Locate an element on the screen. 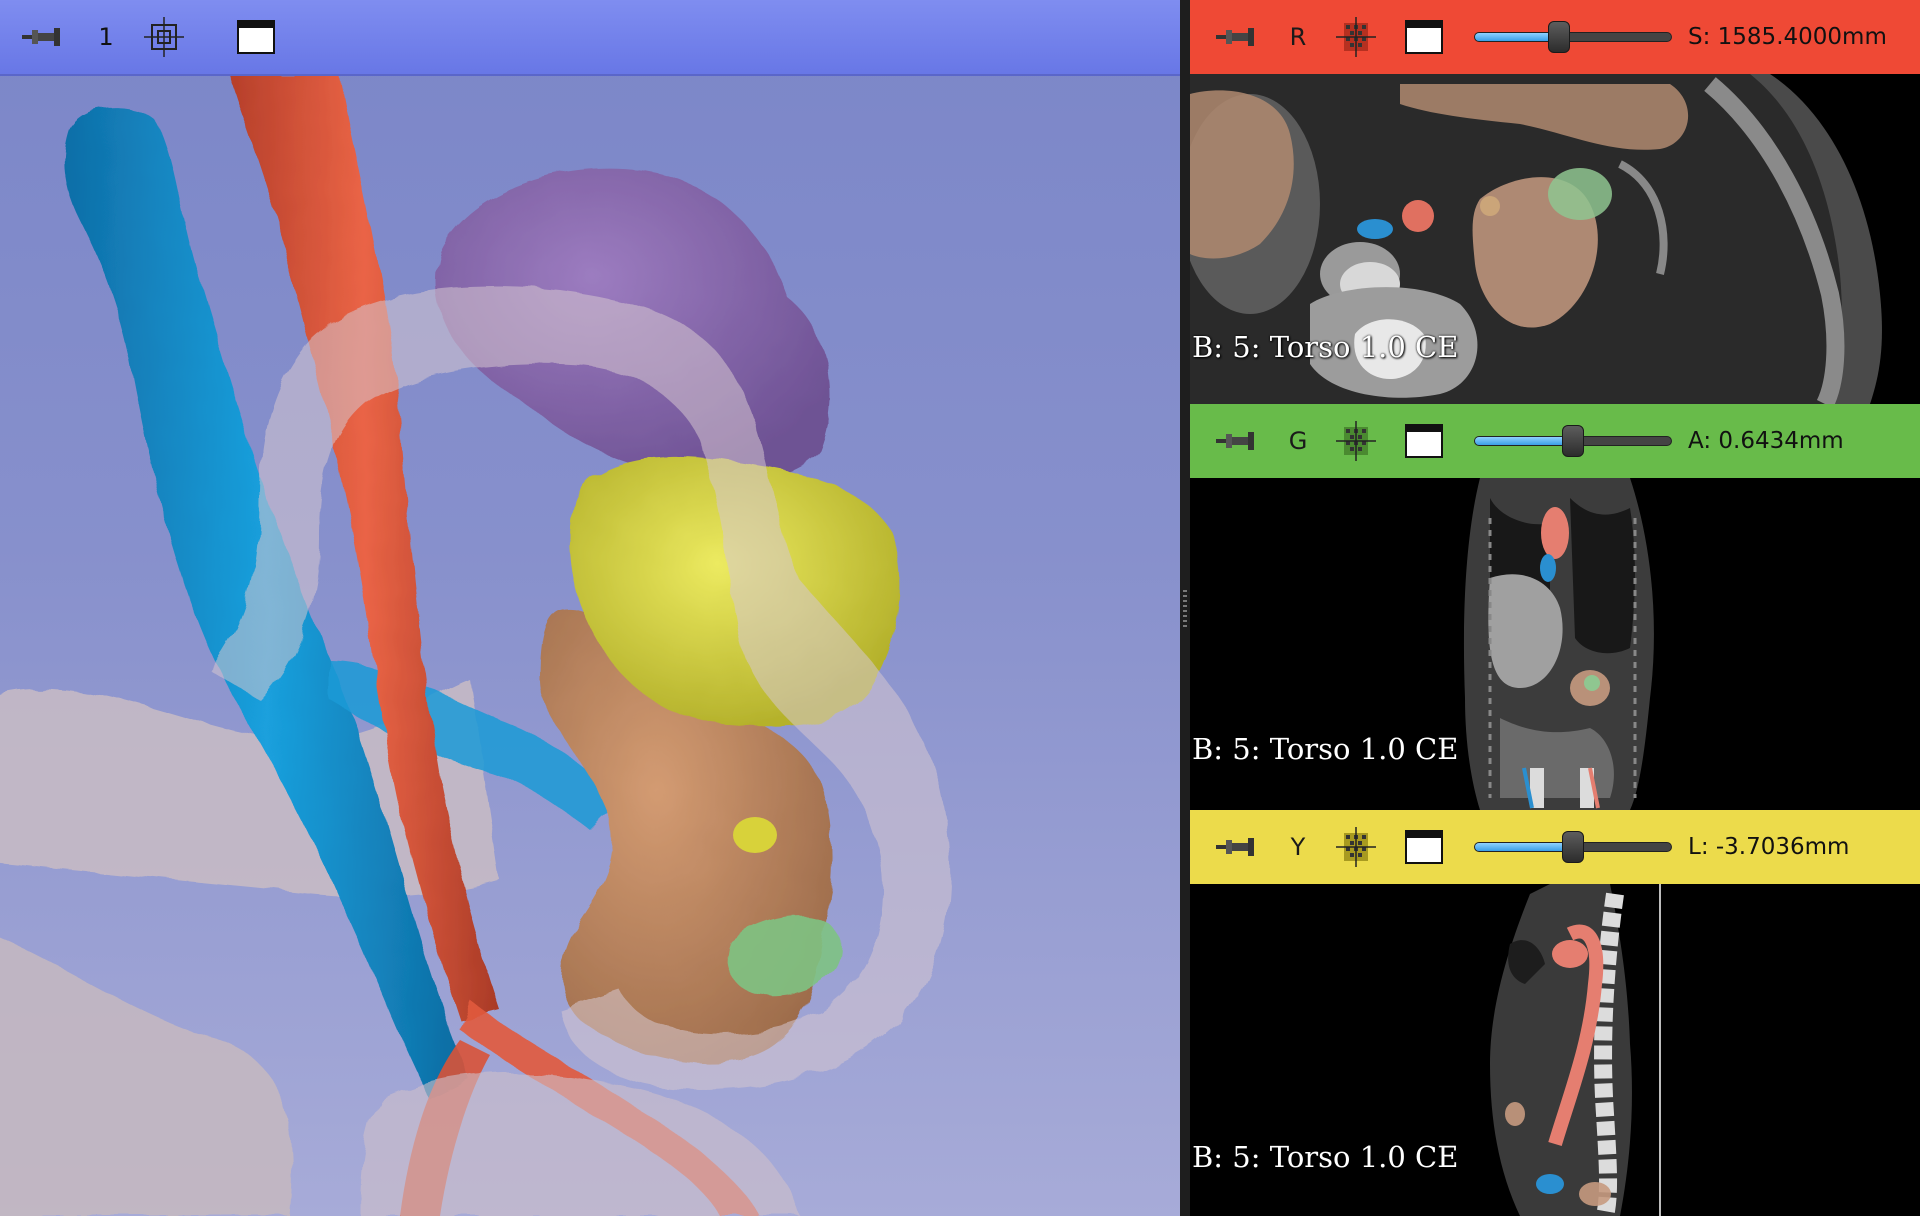 This screenshot has width=1920, height=1216. splitter-grip-icon is located at coordinates (1185, 610).